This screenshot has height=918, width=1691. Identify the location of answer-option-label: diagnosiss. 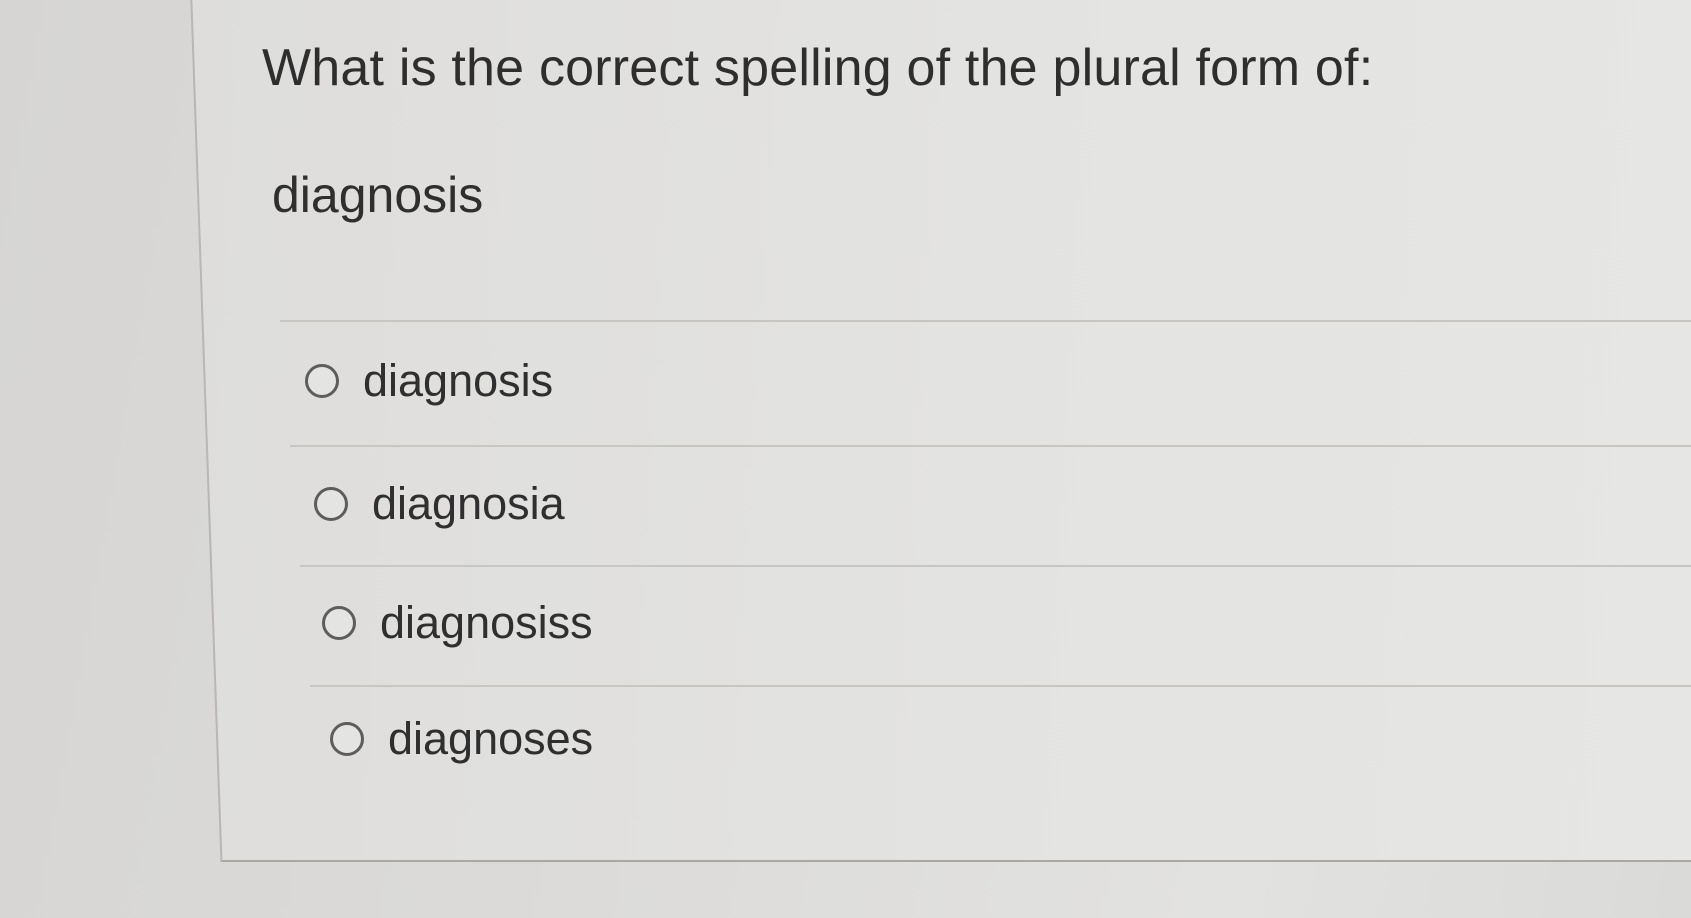
(486, 622).